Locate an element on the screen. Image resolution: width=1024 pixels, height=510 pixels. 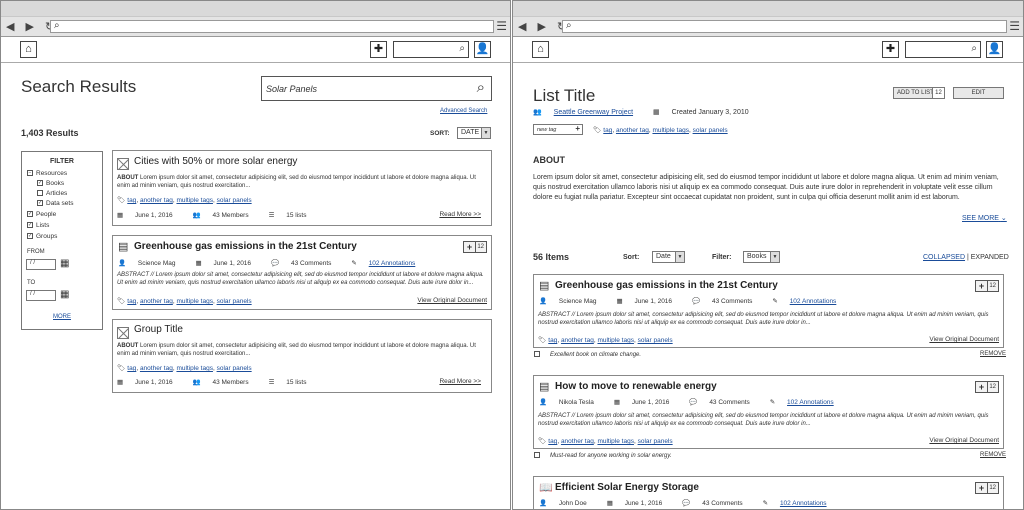
filter-select: Books ▼ is located at coordinates (761, 257).